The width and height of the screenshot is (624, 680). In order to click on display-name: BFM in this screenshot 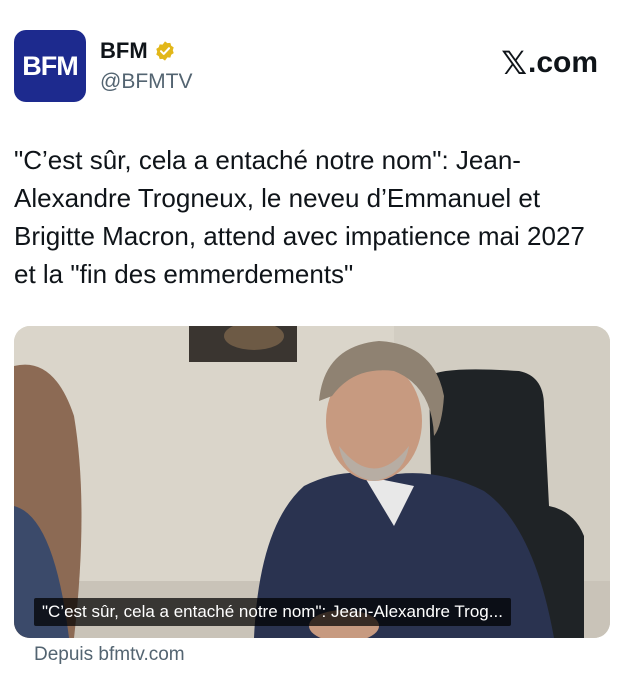, I will do `click(124, 51)`.